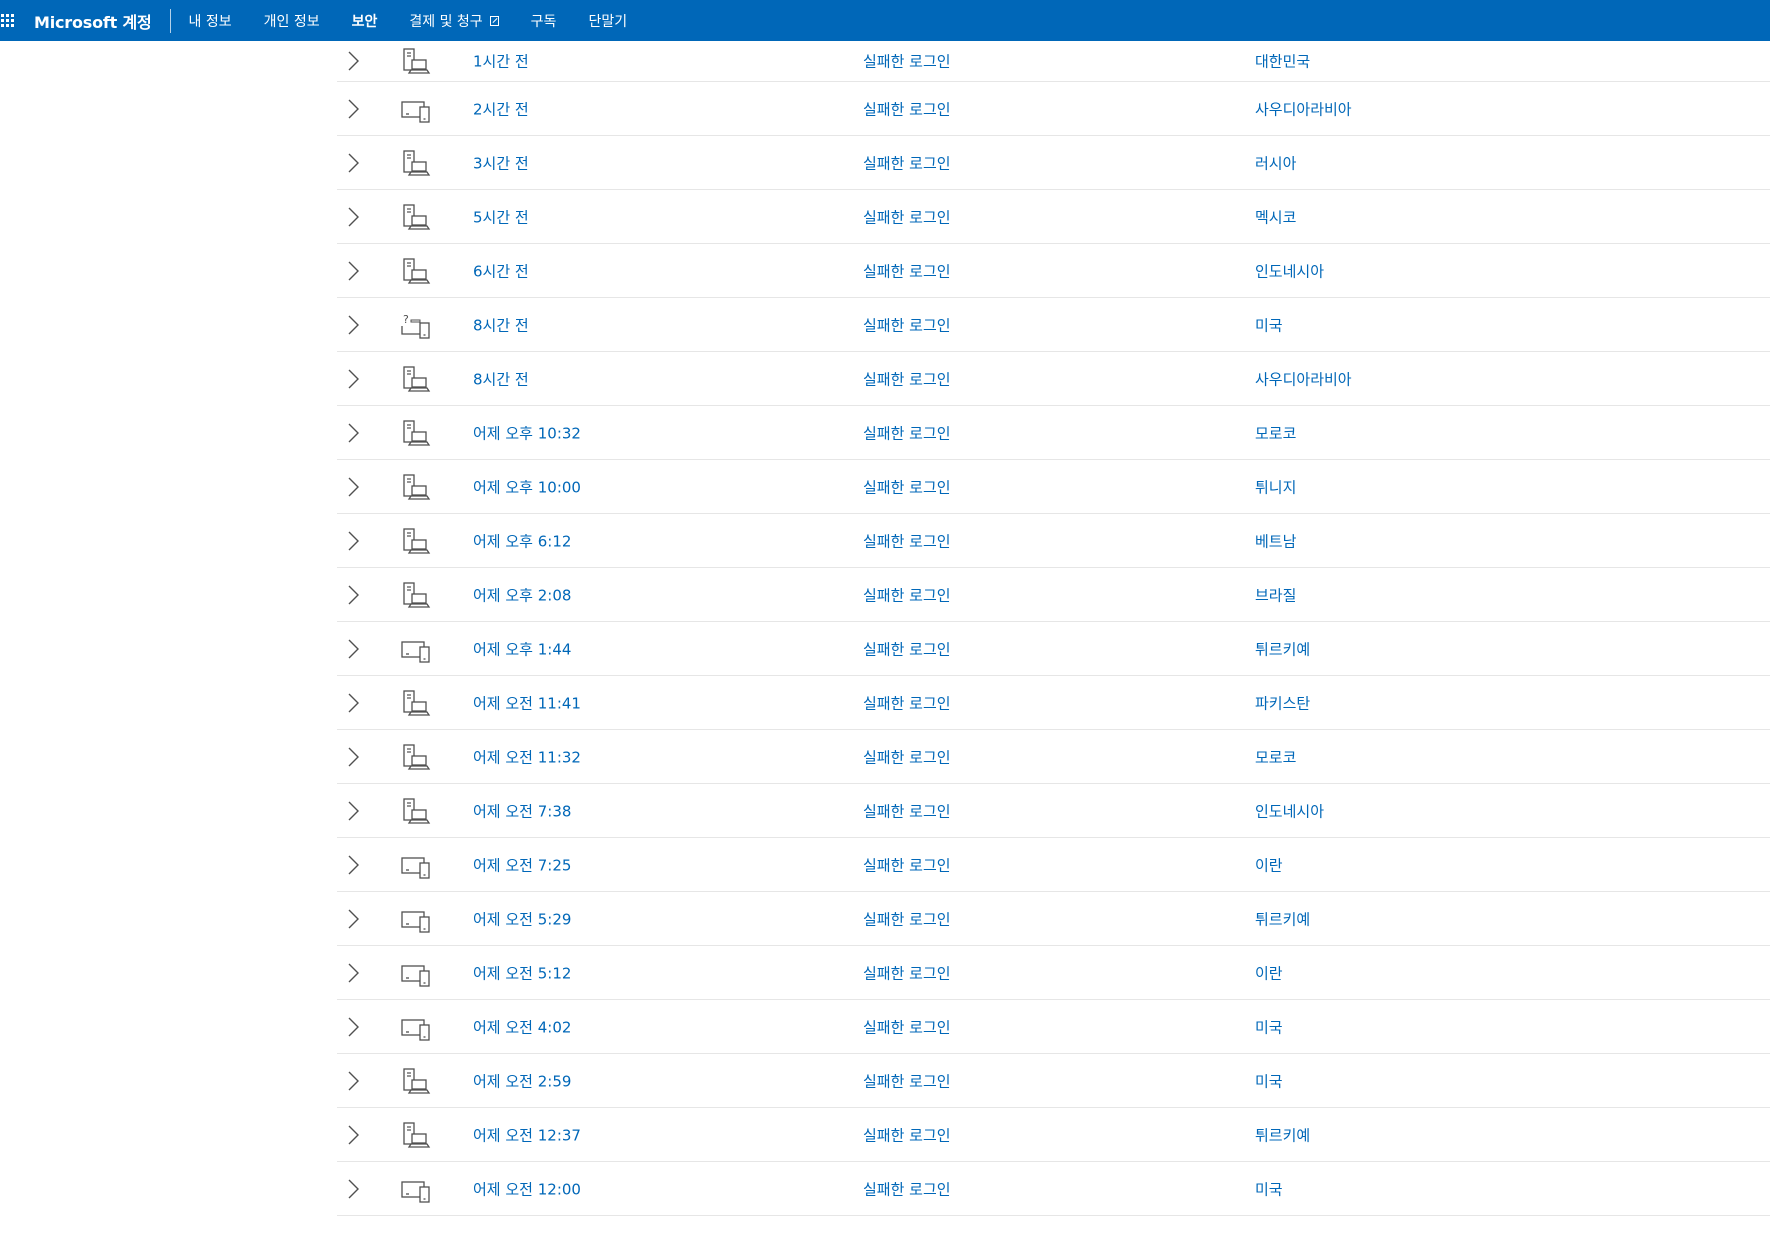  Describe the element at coordinates (1053, 595) in the screenshot. I see `activity-row: 어제 오후 2:08 실패한 로그인 브라질` at that location.